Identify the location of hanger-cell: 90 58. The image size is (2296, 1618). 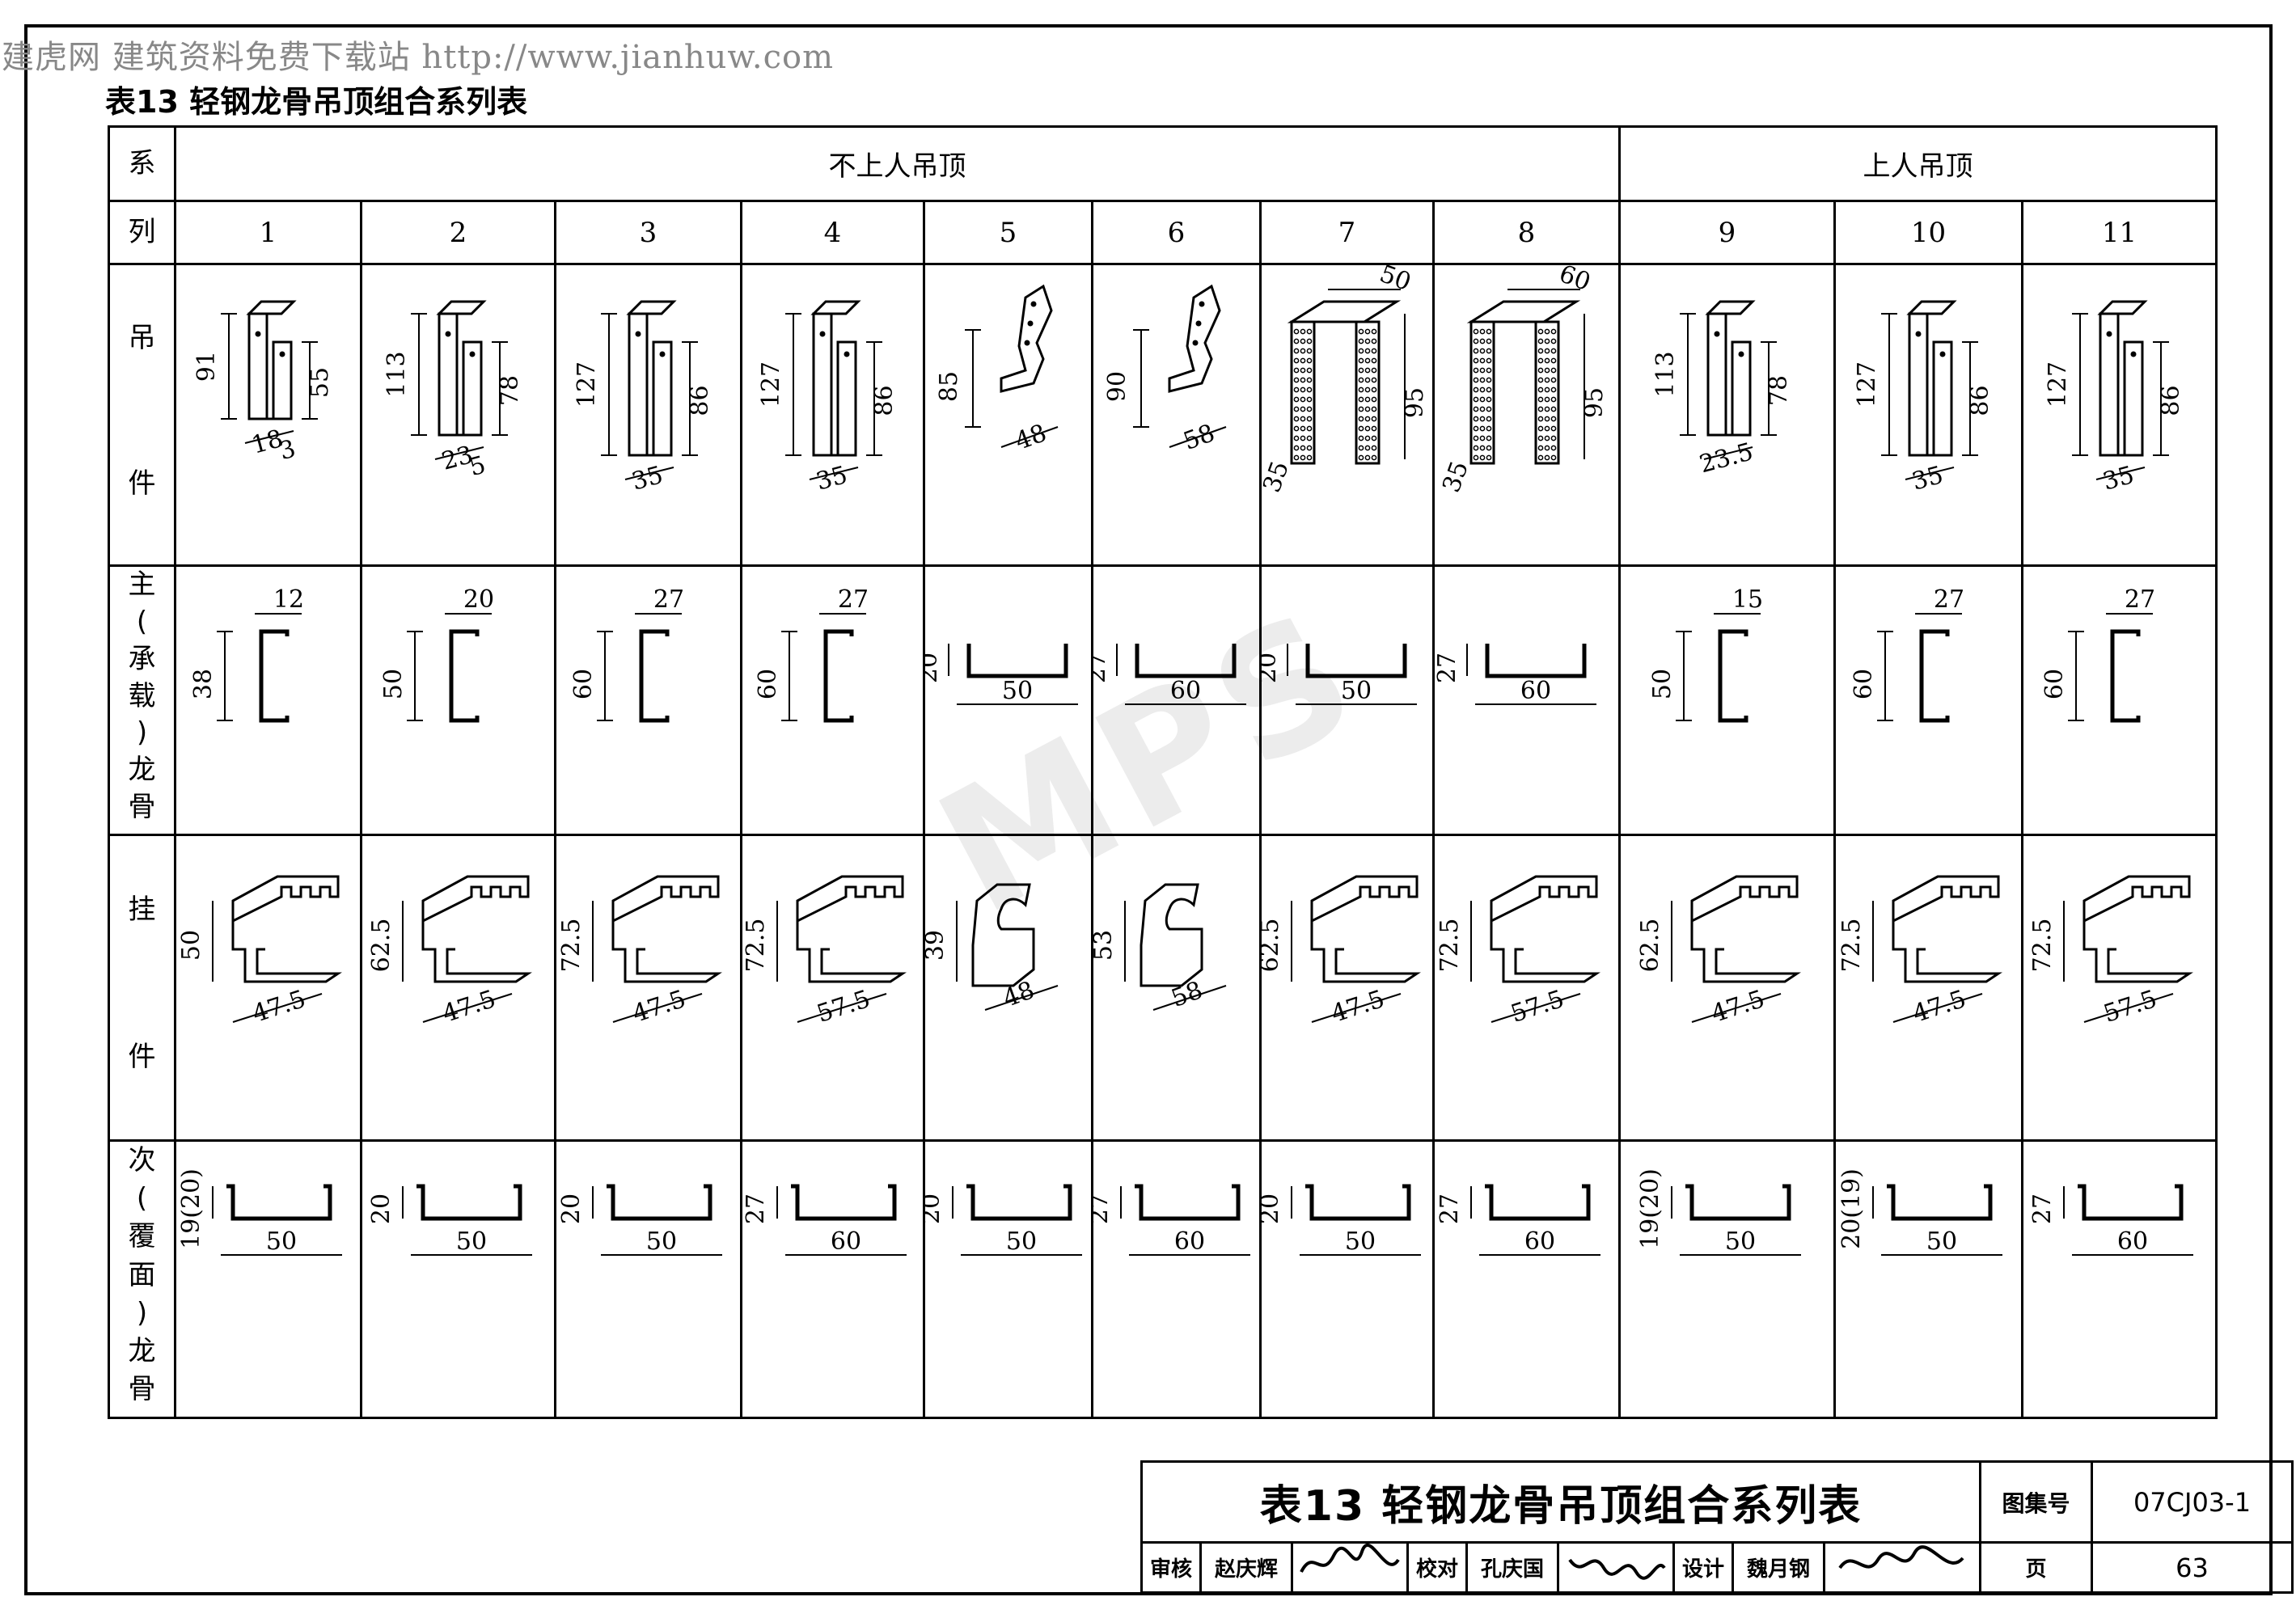
(1176, 415).